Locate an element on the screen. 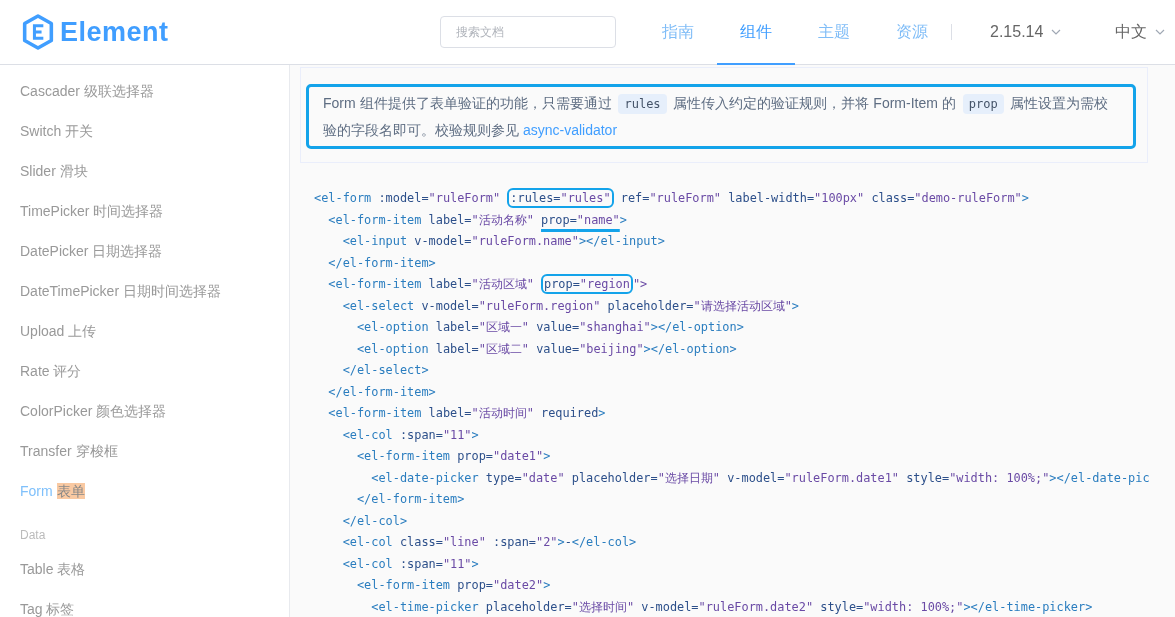  sidebar-item: Slider 滑块 is located at coordinates (54, 172).